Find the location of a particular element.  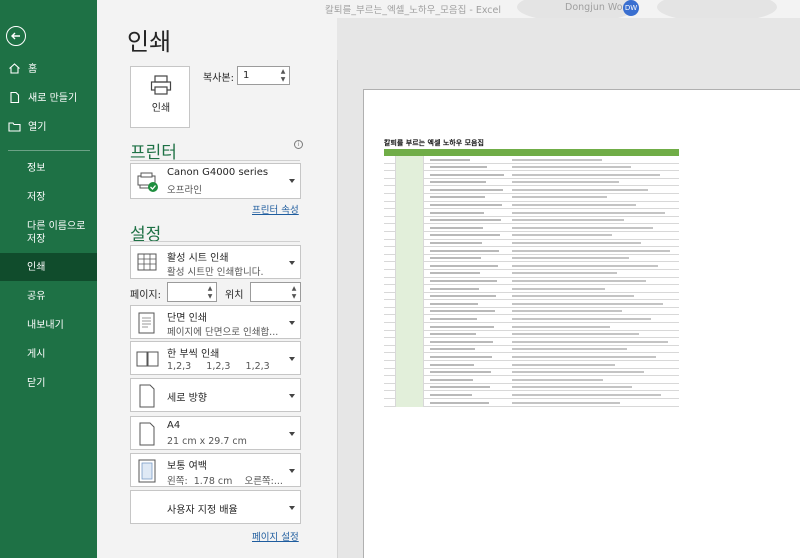

pages-from-input: ▲ ▼ is located at coordinates (192, 292).